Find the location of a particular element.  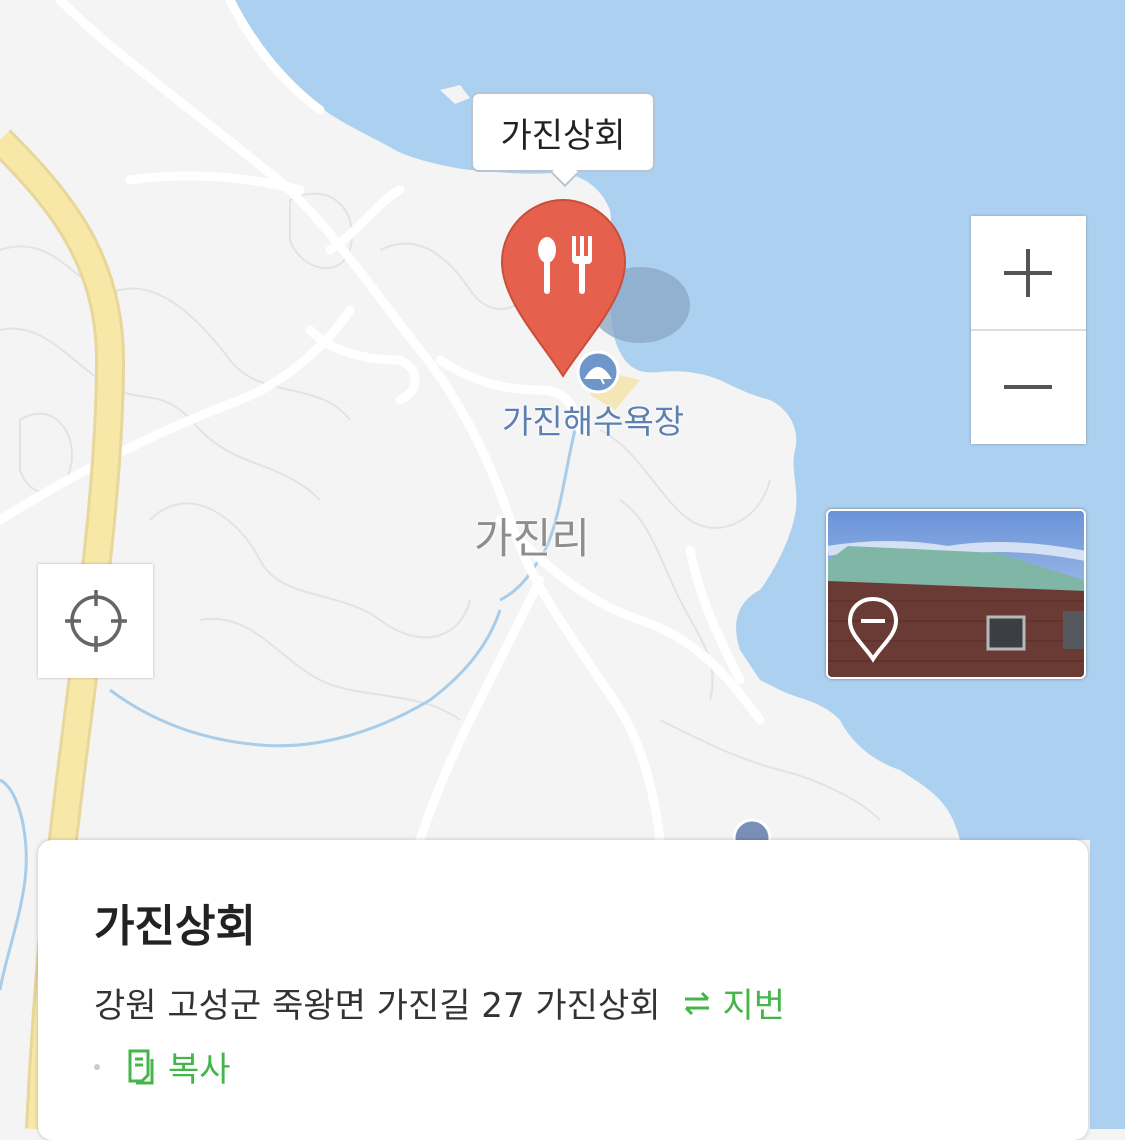

jibun-label: 지번 is located at coordinates (754, 1006).